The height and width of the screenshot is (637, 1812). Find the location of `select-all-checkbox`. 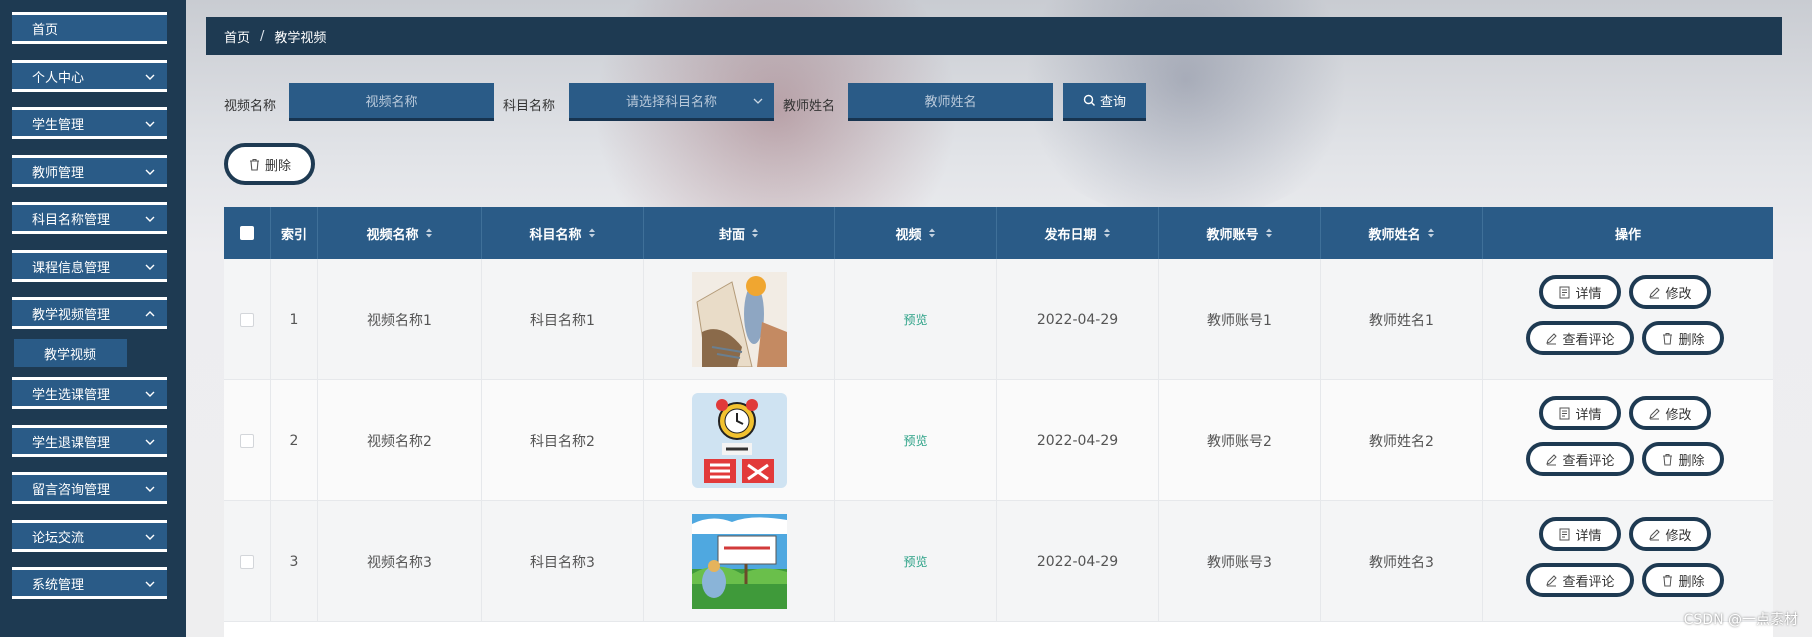

select-all-checkbox is located at coordinates (247, 233).